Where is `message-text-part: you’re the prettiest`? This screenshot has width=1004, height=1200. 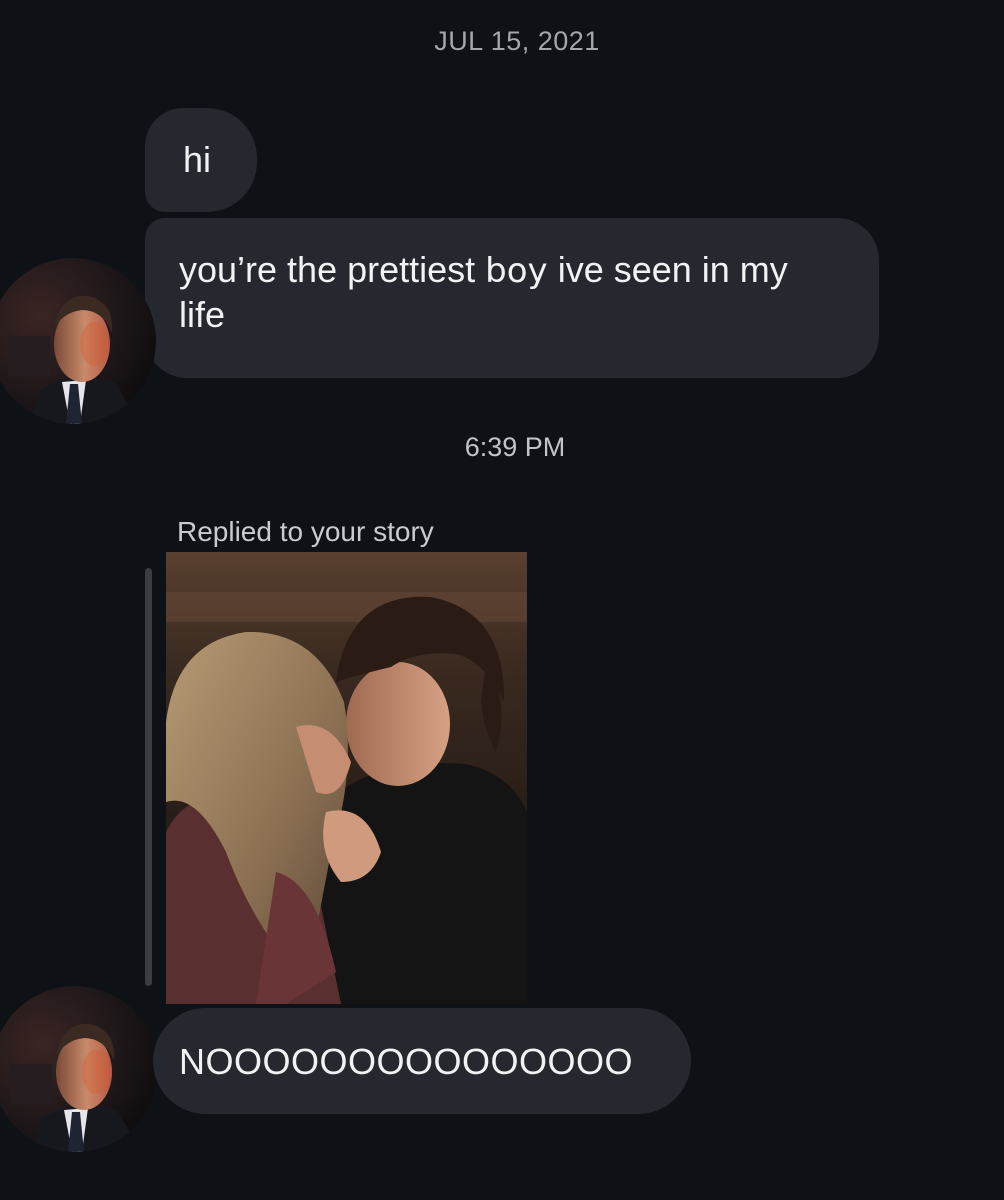
message-text-part: you’re the prettiest is located at coordinates (332, 269).